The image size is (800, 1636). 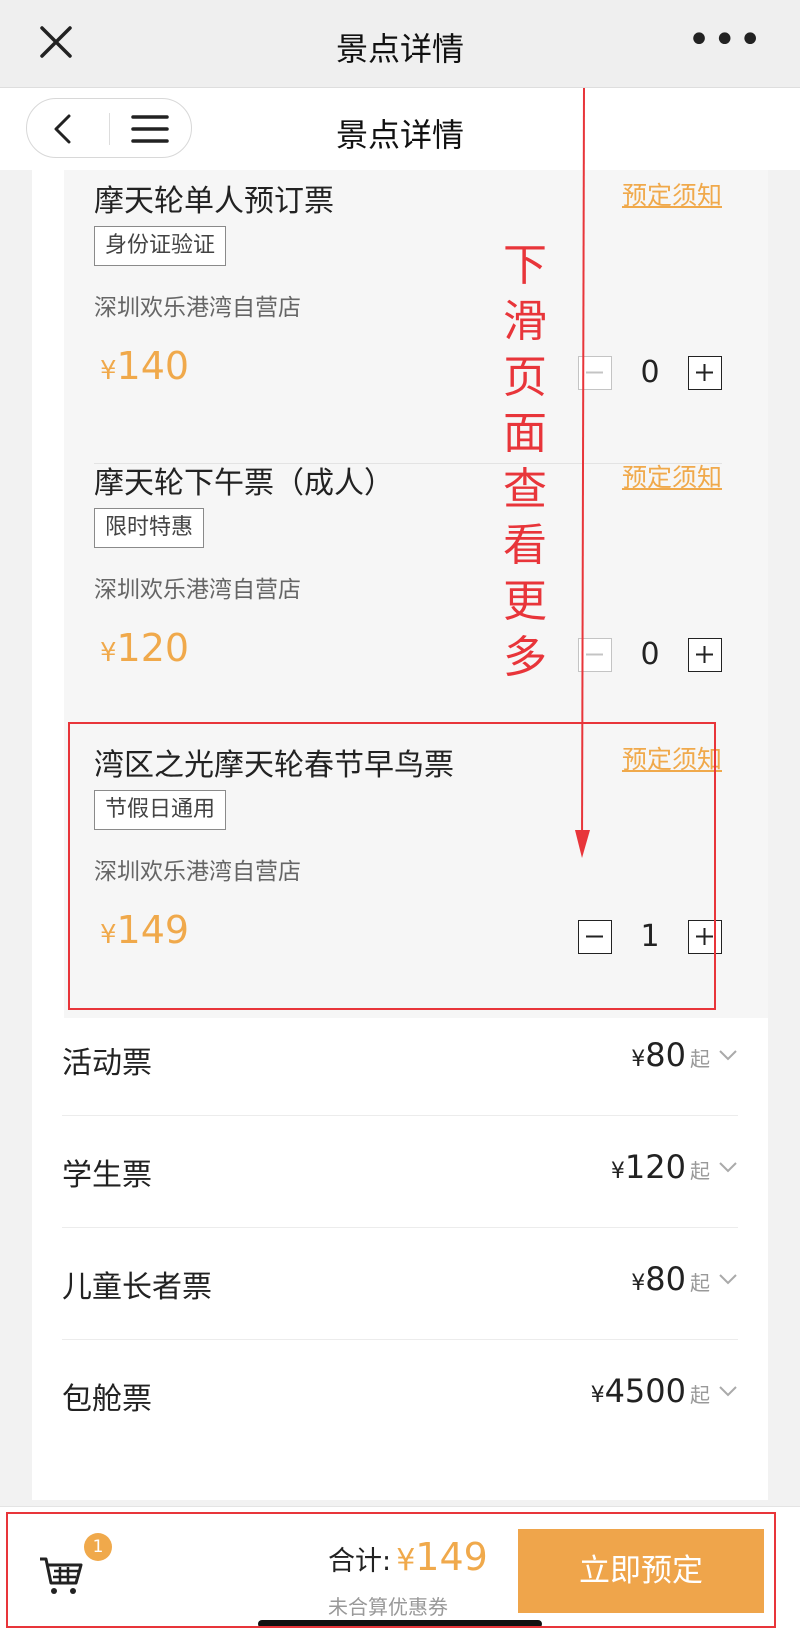 What do you see at coordinates (107, 1063) in the screenshot?
I see `category-label: 活动票` at bounding box center [107, 1063].